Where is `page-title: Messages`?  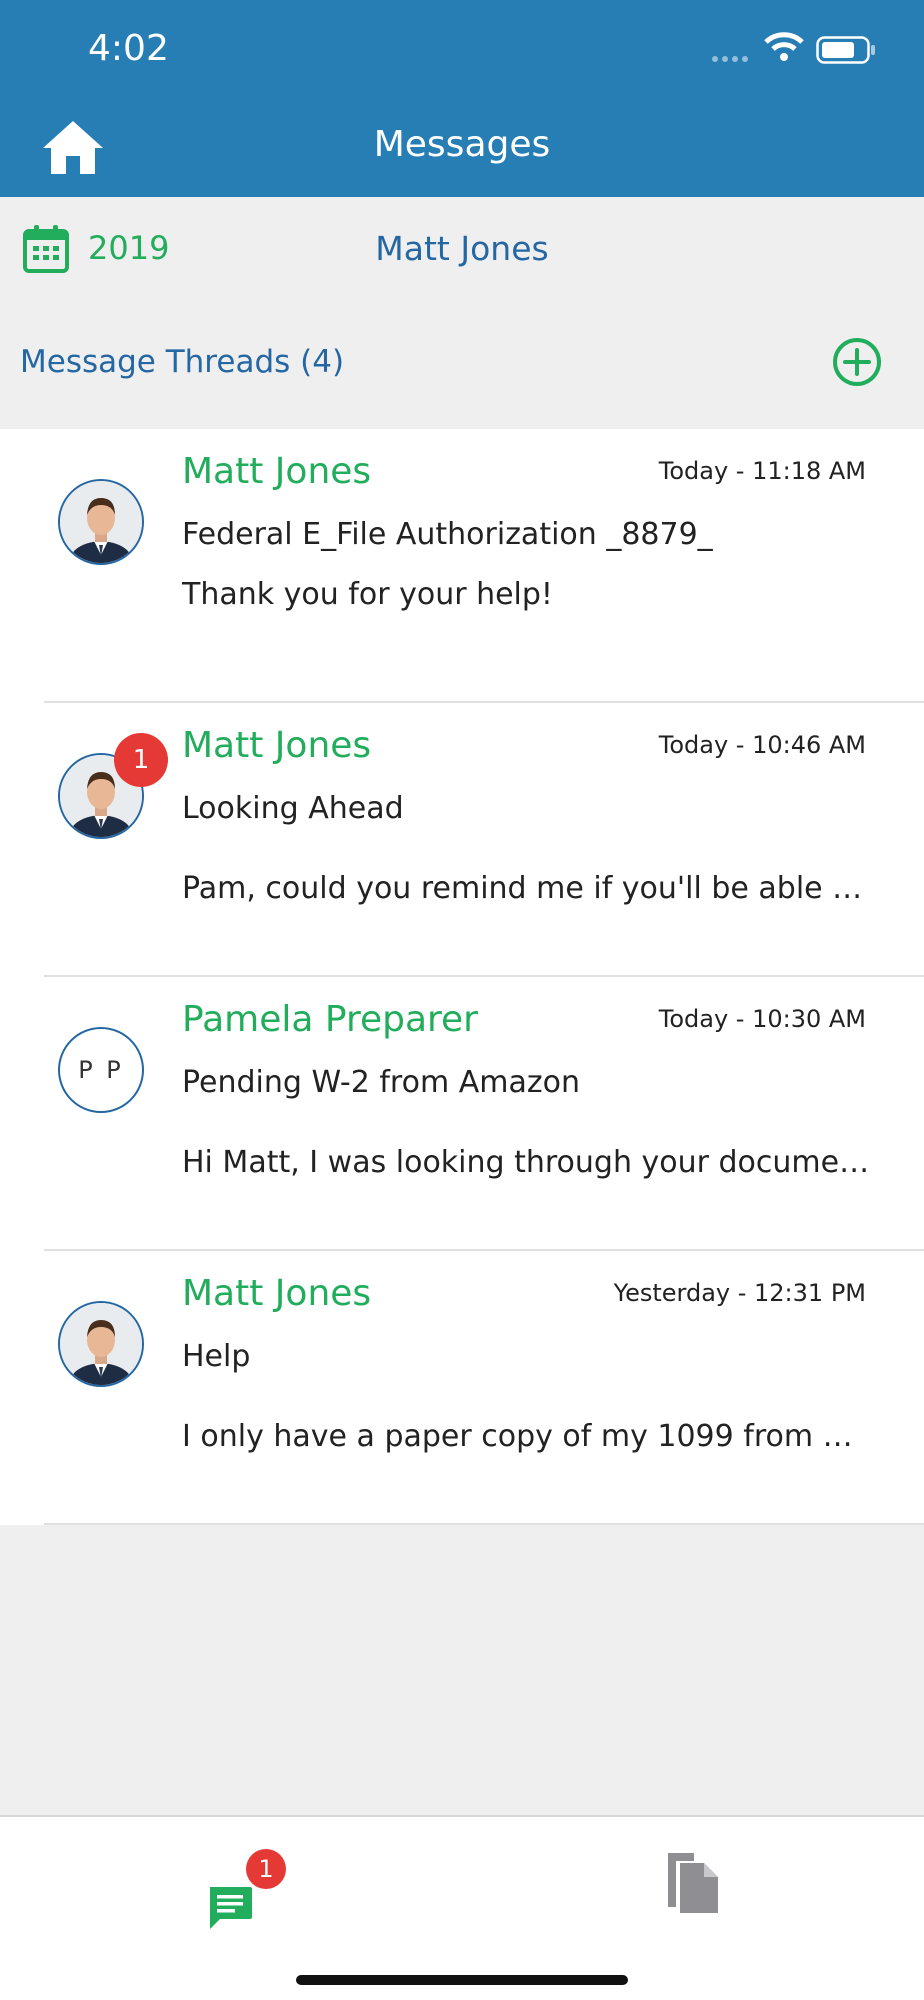 page-title: Messages is located at coordinates (462, 144).